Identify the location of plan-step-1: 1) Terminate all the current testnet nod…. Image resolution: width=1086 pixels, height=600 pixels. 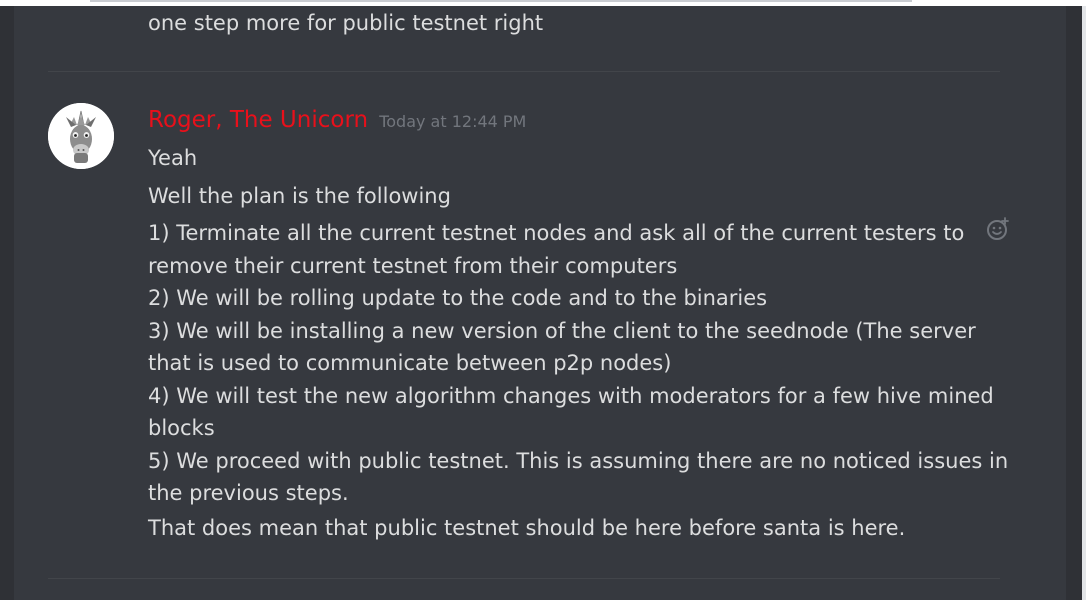
(556, 249).